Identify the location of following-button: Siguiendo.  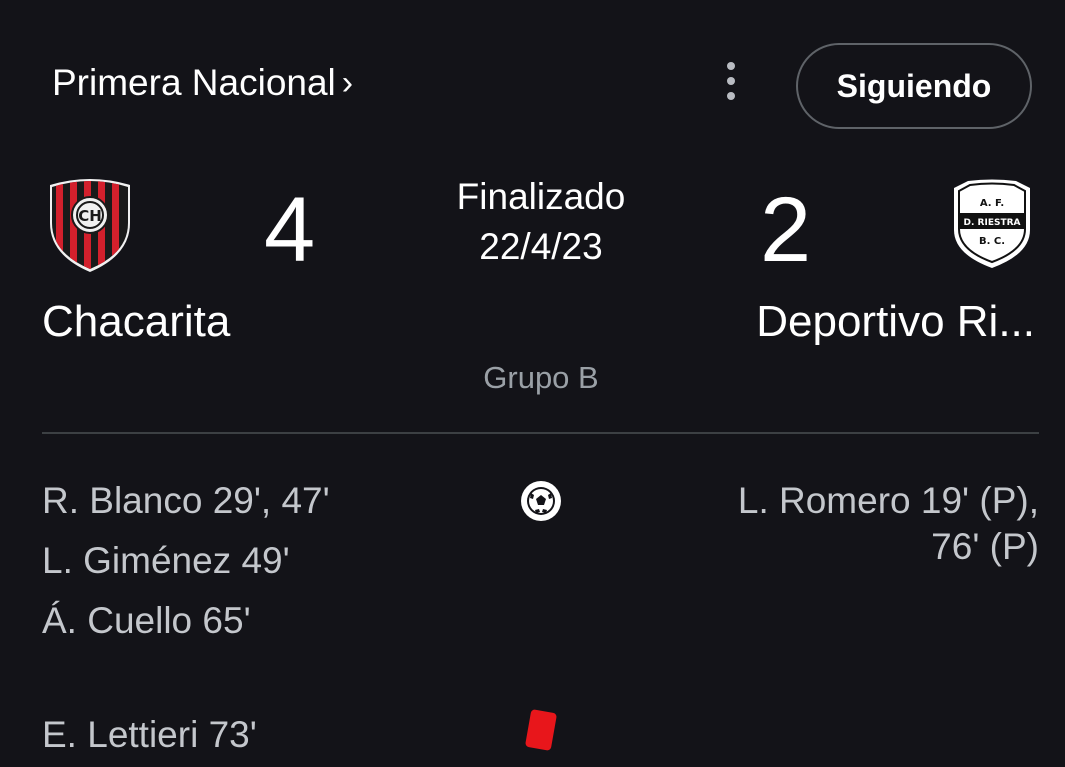
(914, 86).